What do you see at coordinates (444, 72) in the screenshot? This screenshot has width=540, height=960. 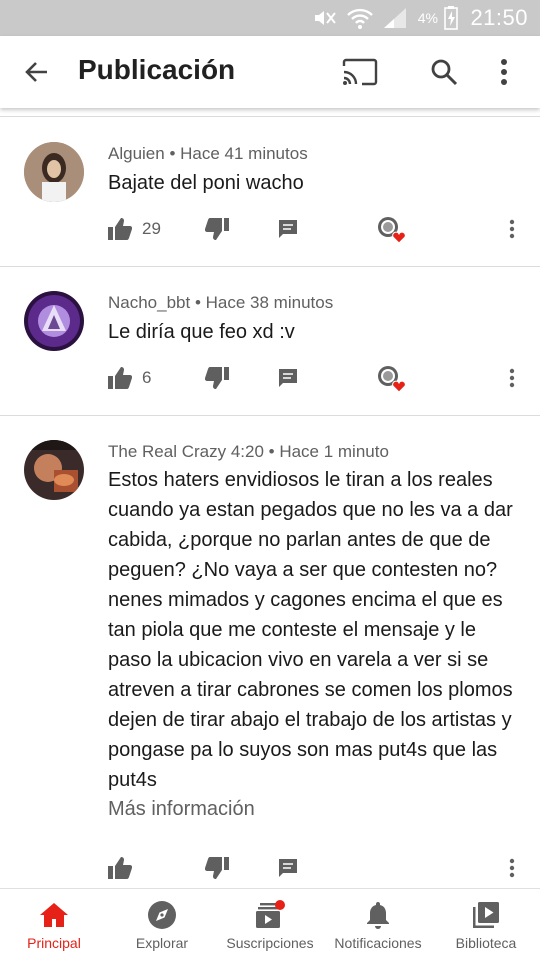 I see `search-icon` at bounding box center [444, 72].